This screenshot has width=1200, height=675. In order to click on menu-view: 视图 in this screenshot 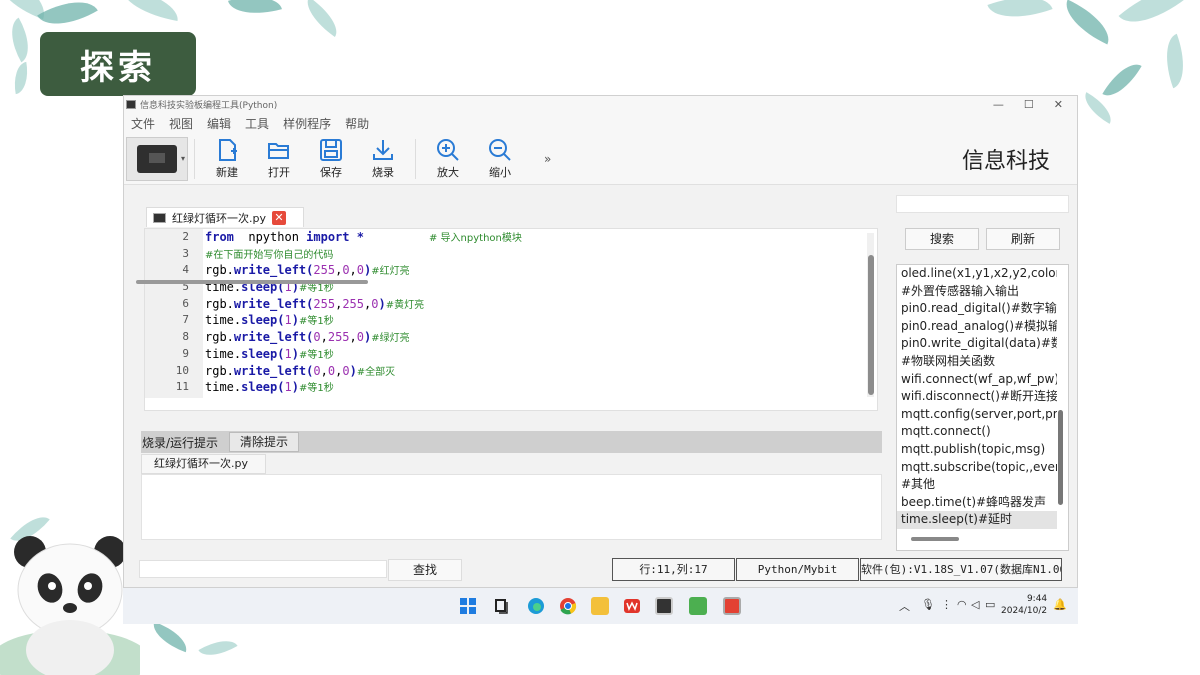, I will do `click(181, 123)`.